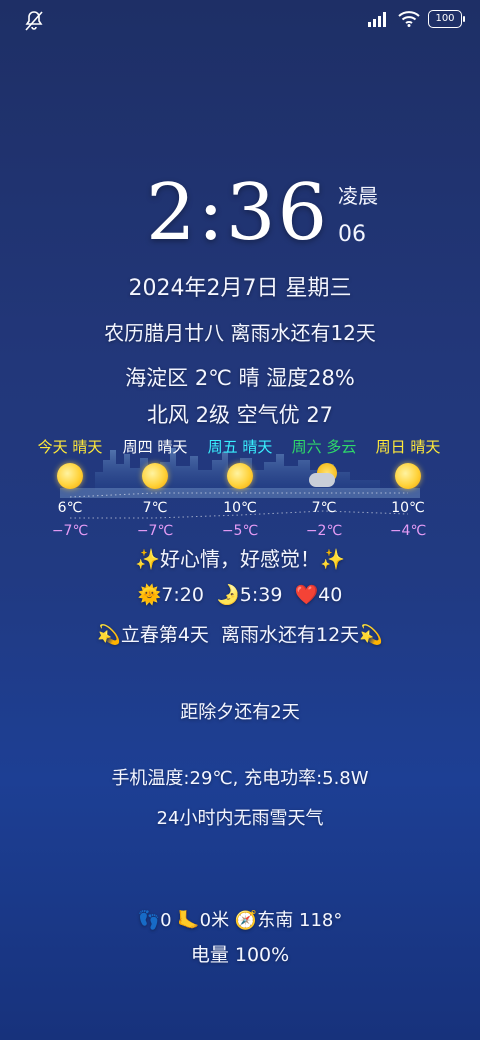 This screenshot has width=480, height=1040. What do you see at coordinates (240, 288) in the screenshot?
I see `date-line: 2024年2月7日 星期三` at bounding box center [240, 288].